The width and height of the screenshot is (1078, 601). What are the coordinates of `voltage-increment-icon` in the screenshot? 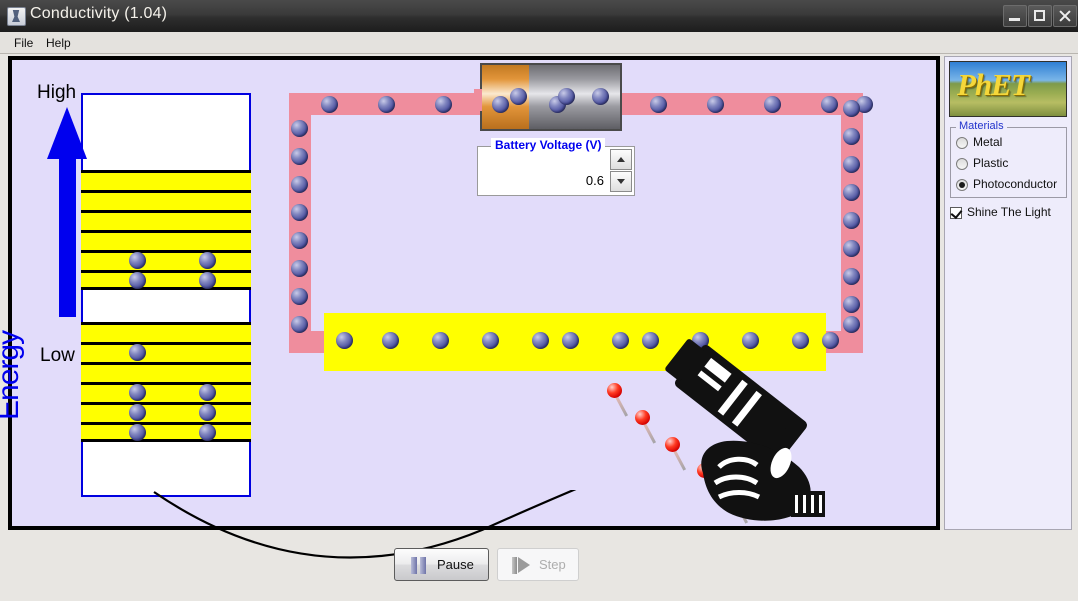 It's located at (621, 159).